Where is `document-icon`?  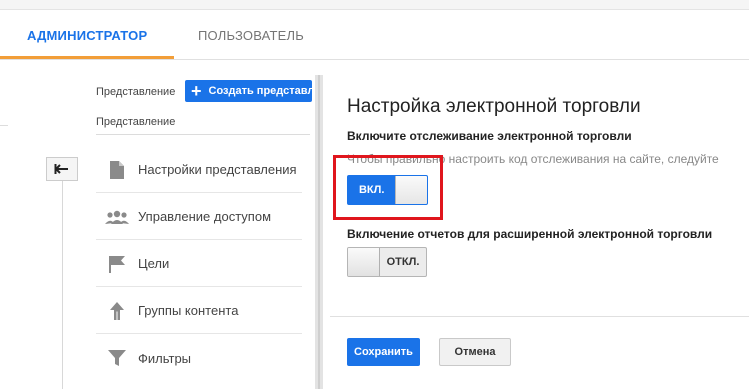 document-icon is located at coordinates (117, 169).